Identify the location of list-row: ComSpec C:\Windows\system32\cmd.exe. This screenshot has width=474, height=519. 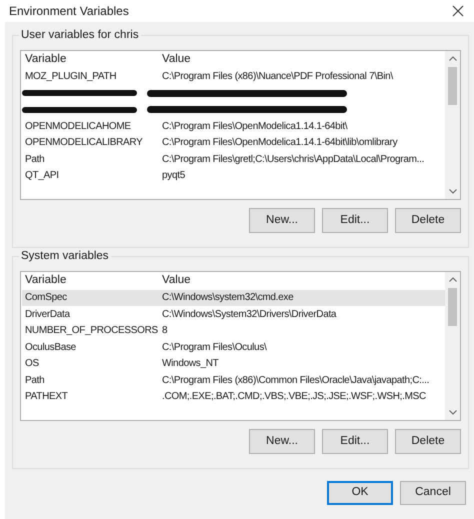
(233, 298).